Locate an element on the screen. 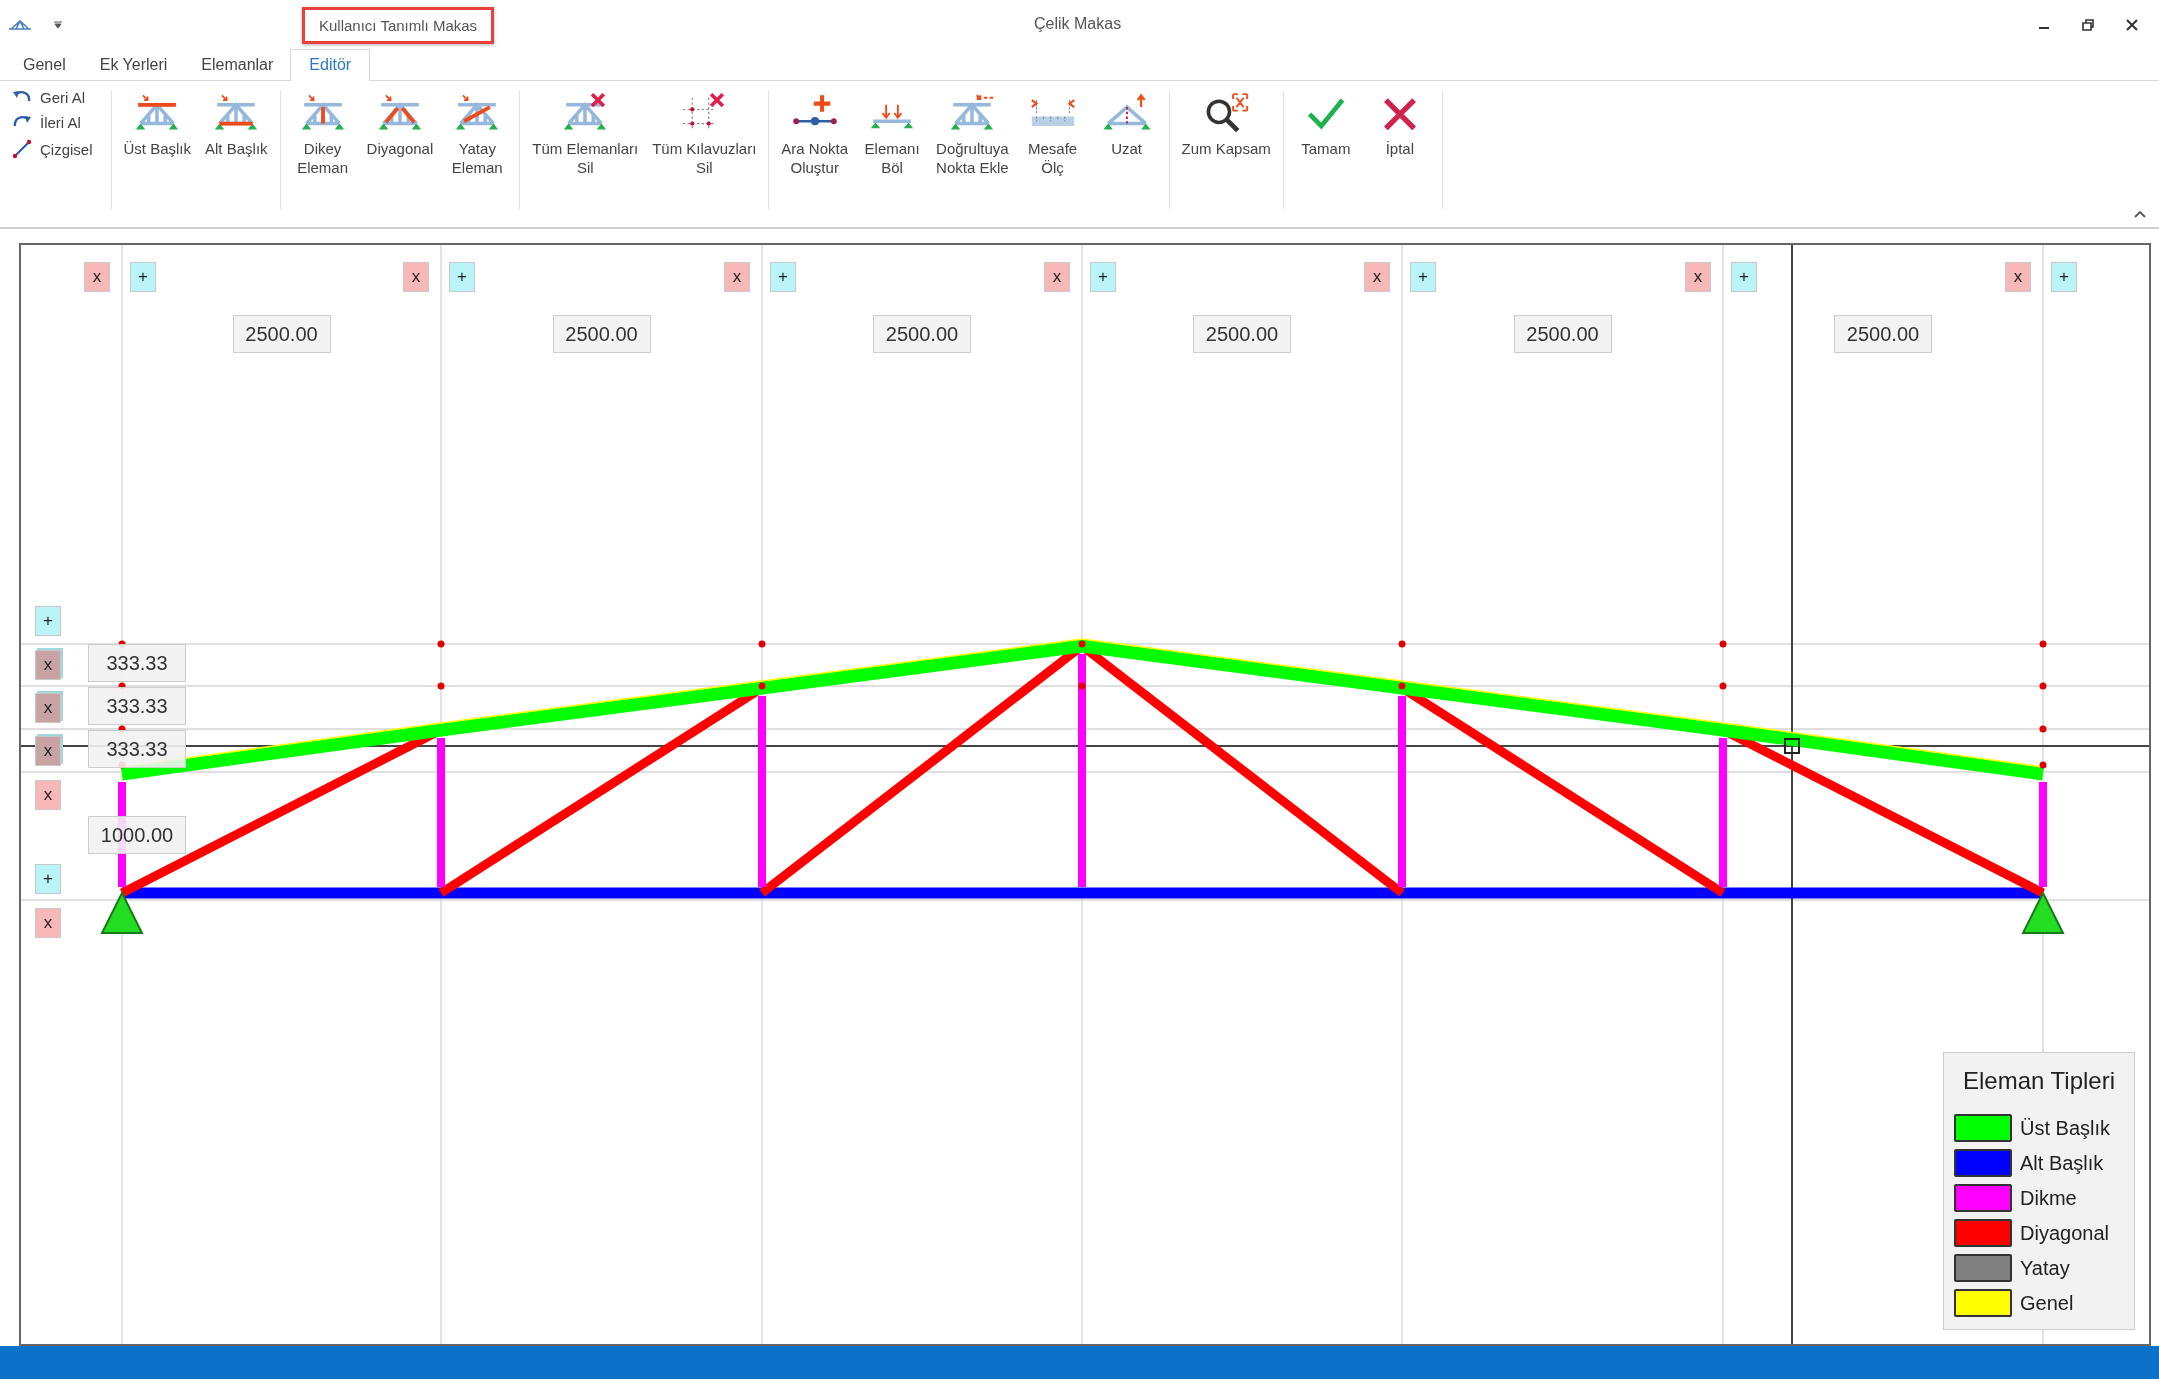  ribbon-button: Dikey Eleman is located at coordinates (322, 155).